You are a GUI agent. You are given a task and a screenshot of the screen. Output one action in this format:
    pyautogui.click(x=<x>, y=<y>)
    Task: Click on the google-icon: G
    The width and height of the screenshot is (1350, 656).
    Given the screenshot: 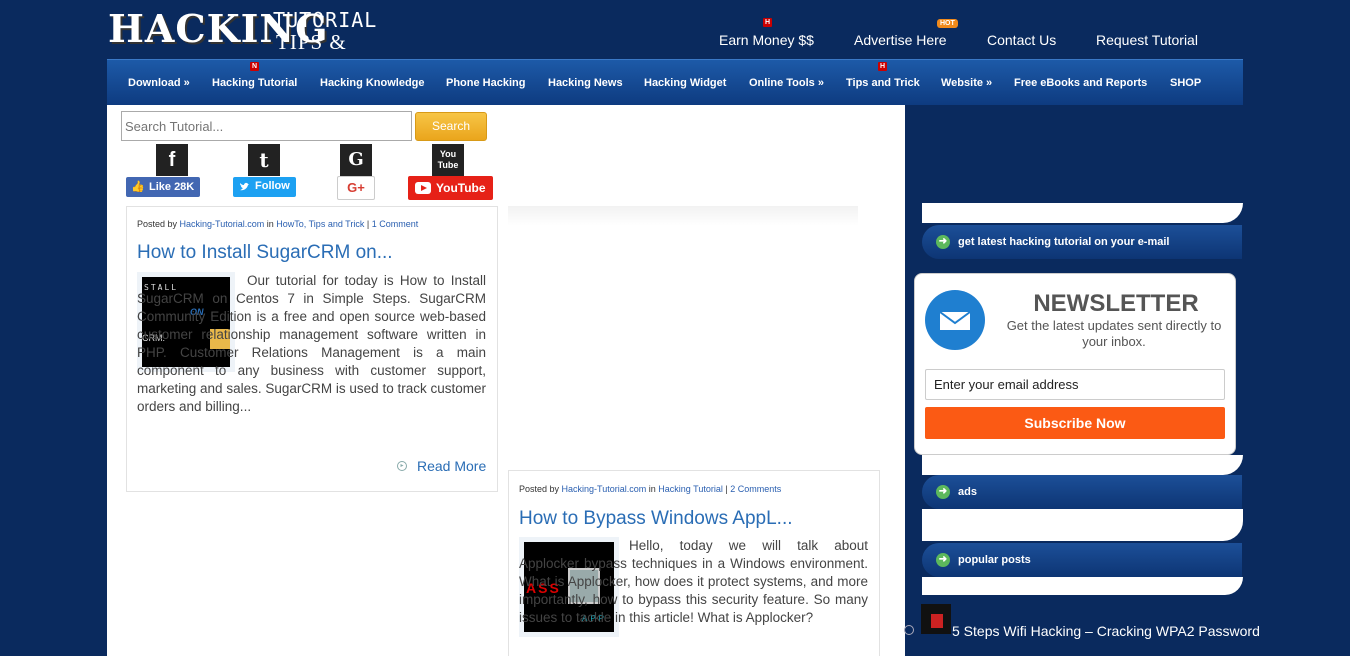 What is the action you would take?
    pyautogui.click(x=356, y=160)
    